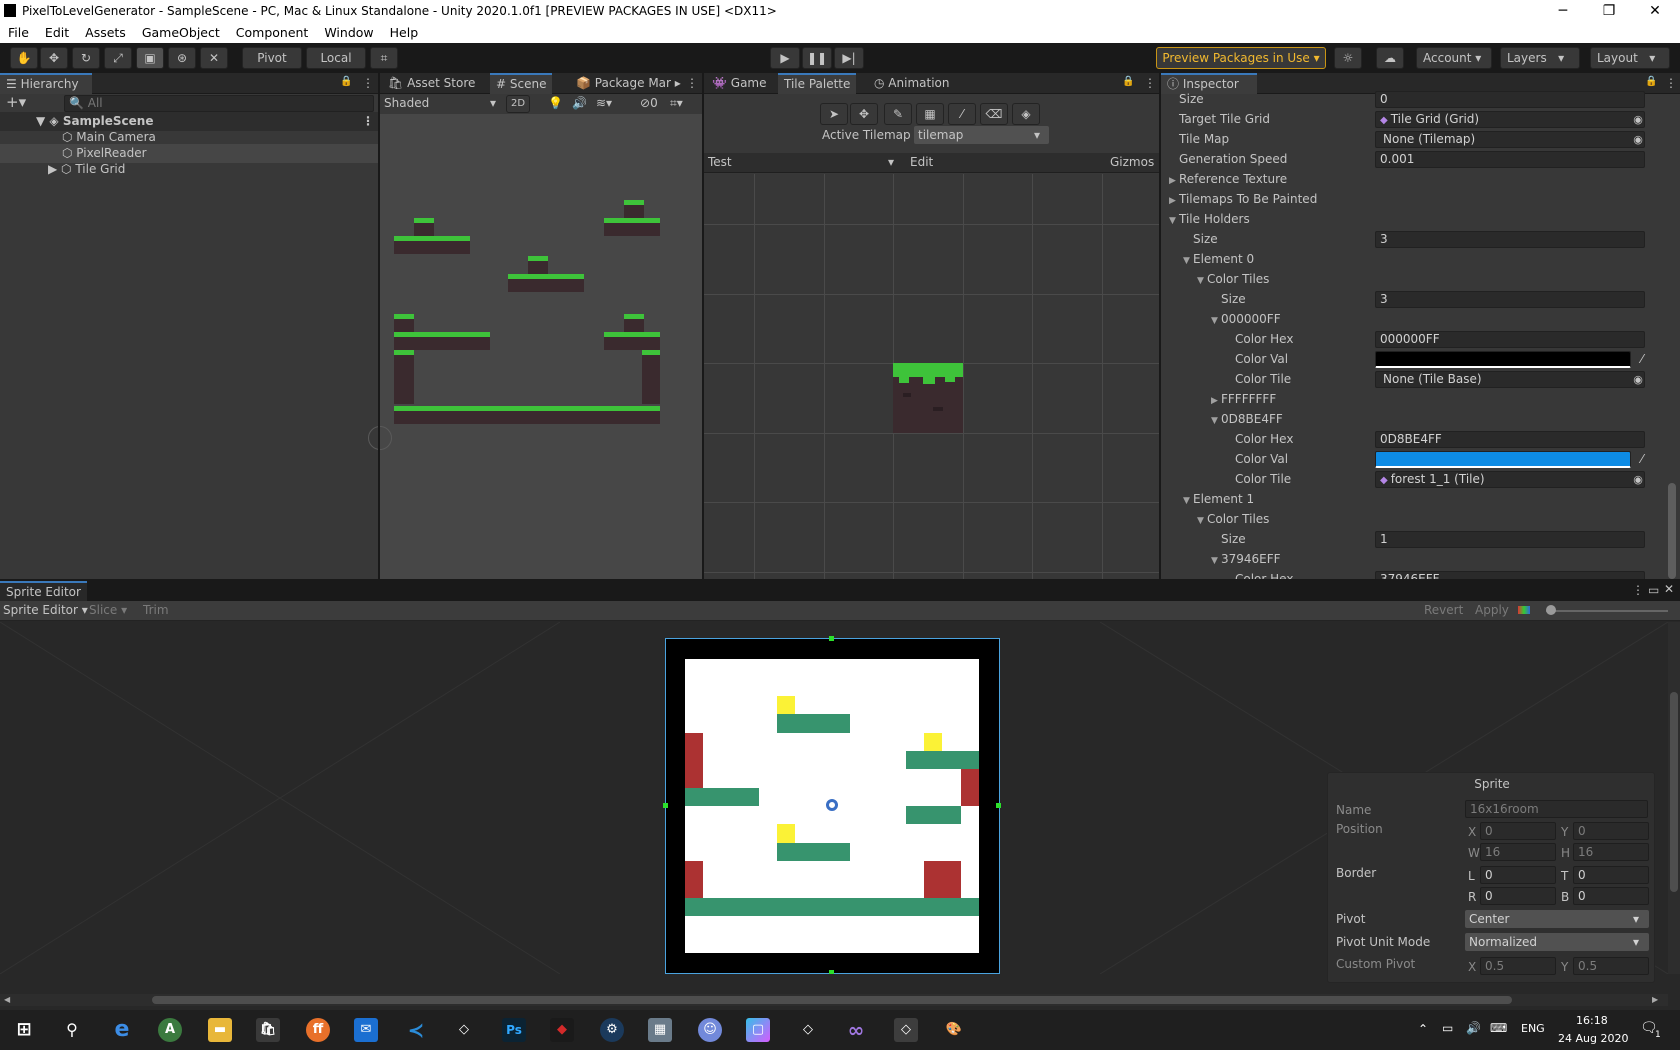  Describe the element at coordinates (921, 162) in the screenshot. I see `edit-button: Edit` at that location.